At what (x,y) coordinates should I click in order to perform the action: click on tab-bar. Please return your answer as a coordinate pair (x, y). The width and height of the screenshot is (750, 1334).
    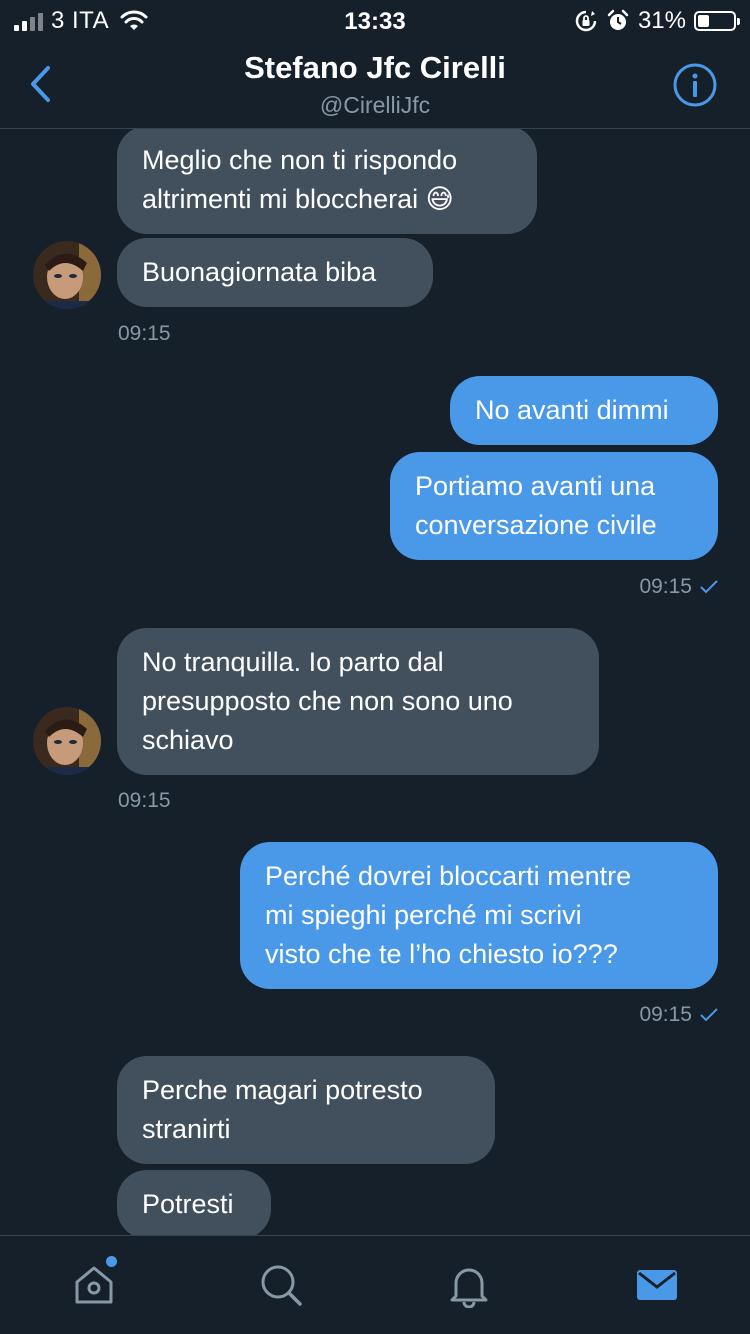
    Looking at the image, I should click on (375, 1284).